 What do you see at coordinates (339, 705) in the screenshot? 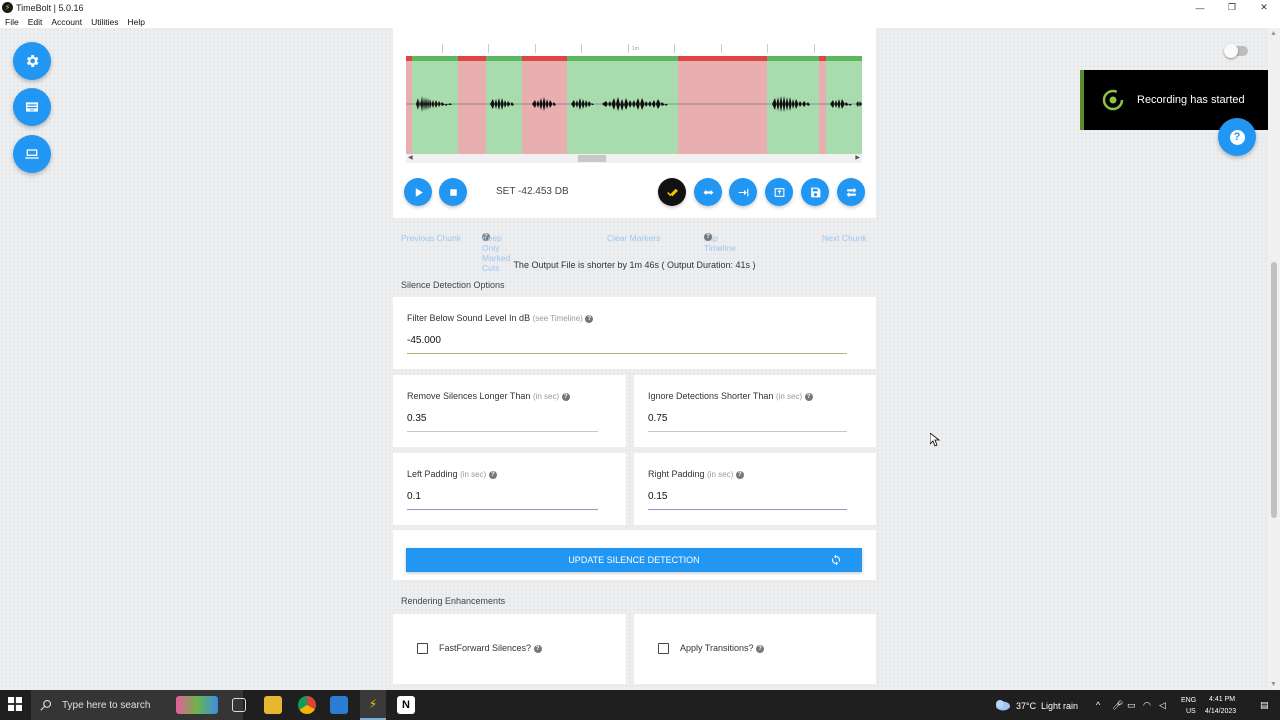
I see `vscode-icon` at bounding box center [339, 705].